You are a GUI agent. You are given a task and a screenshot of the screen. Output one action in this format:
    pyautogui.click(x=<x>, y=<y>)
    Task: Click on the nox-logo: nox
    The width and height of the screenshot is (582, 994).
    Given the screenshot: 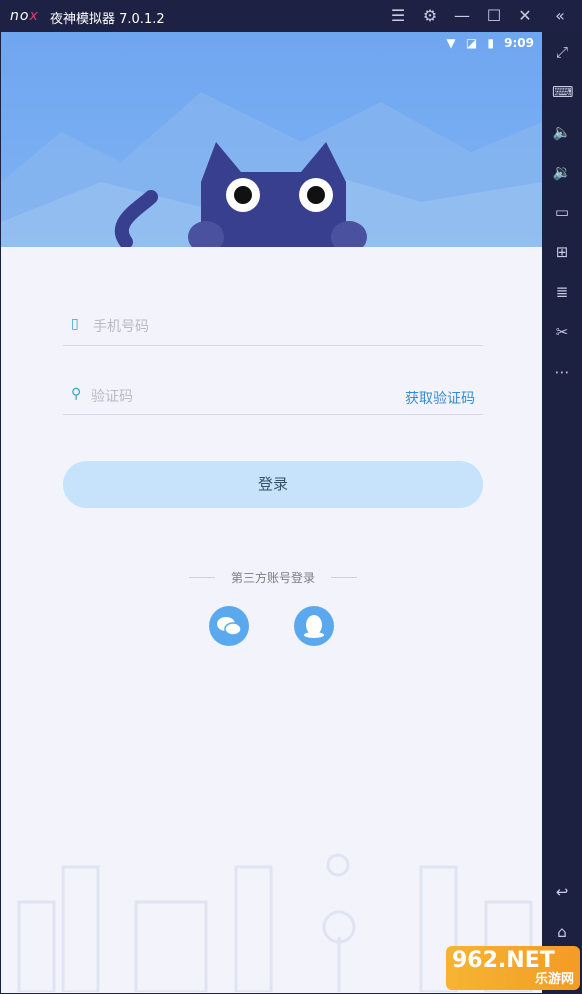 What is the action you would take?
    pyautogui.click(x=24, y=16)
    